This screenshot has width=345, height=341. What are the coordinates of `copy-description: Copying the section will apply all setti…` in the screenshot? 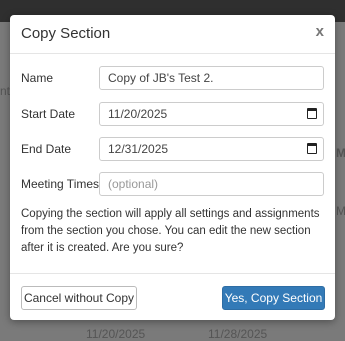 It's located at (170, 231).